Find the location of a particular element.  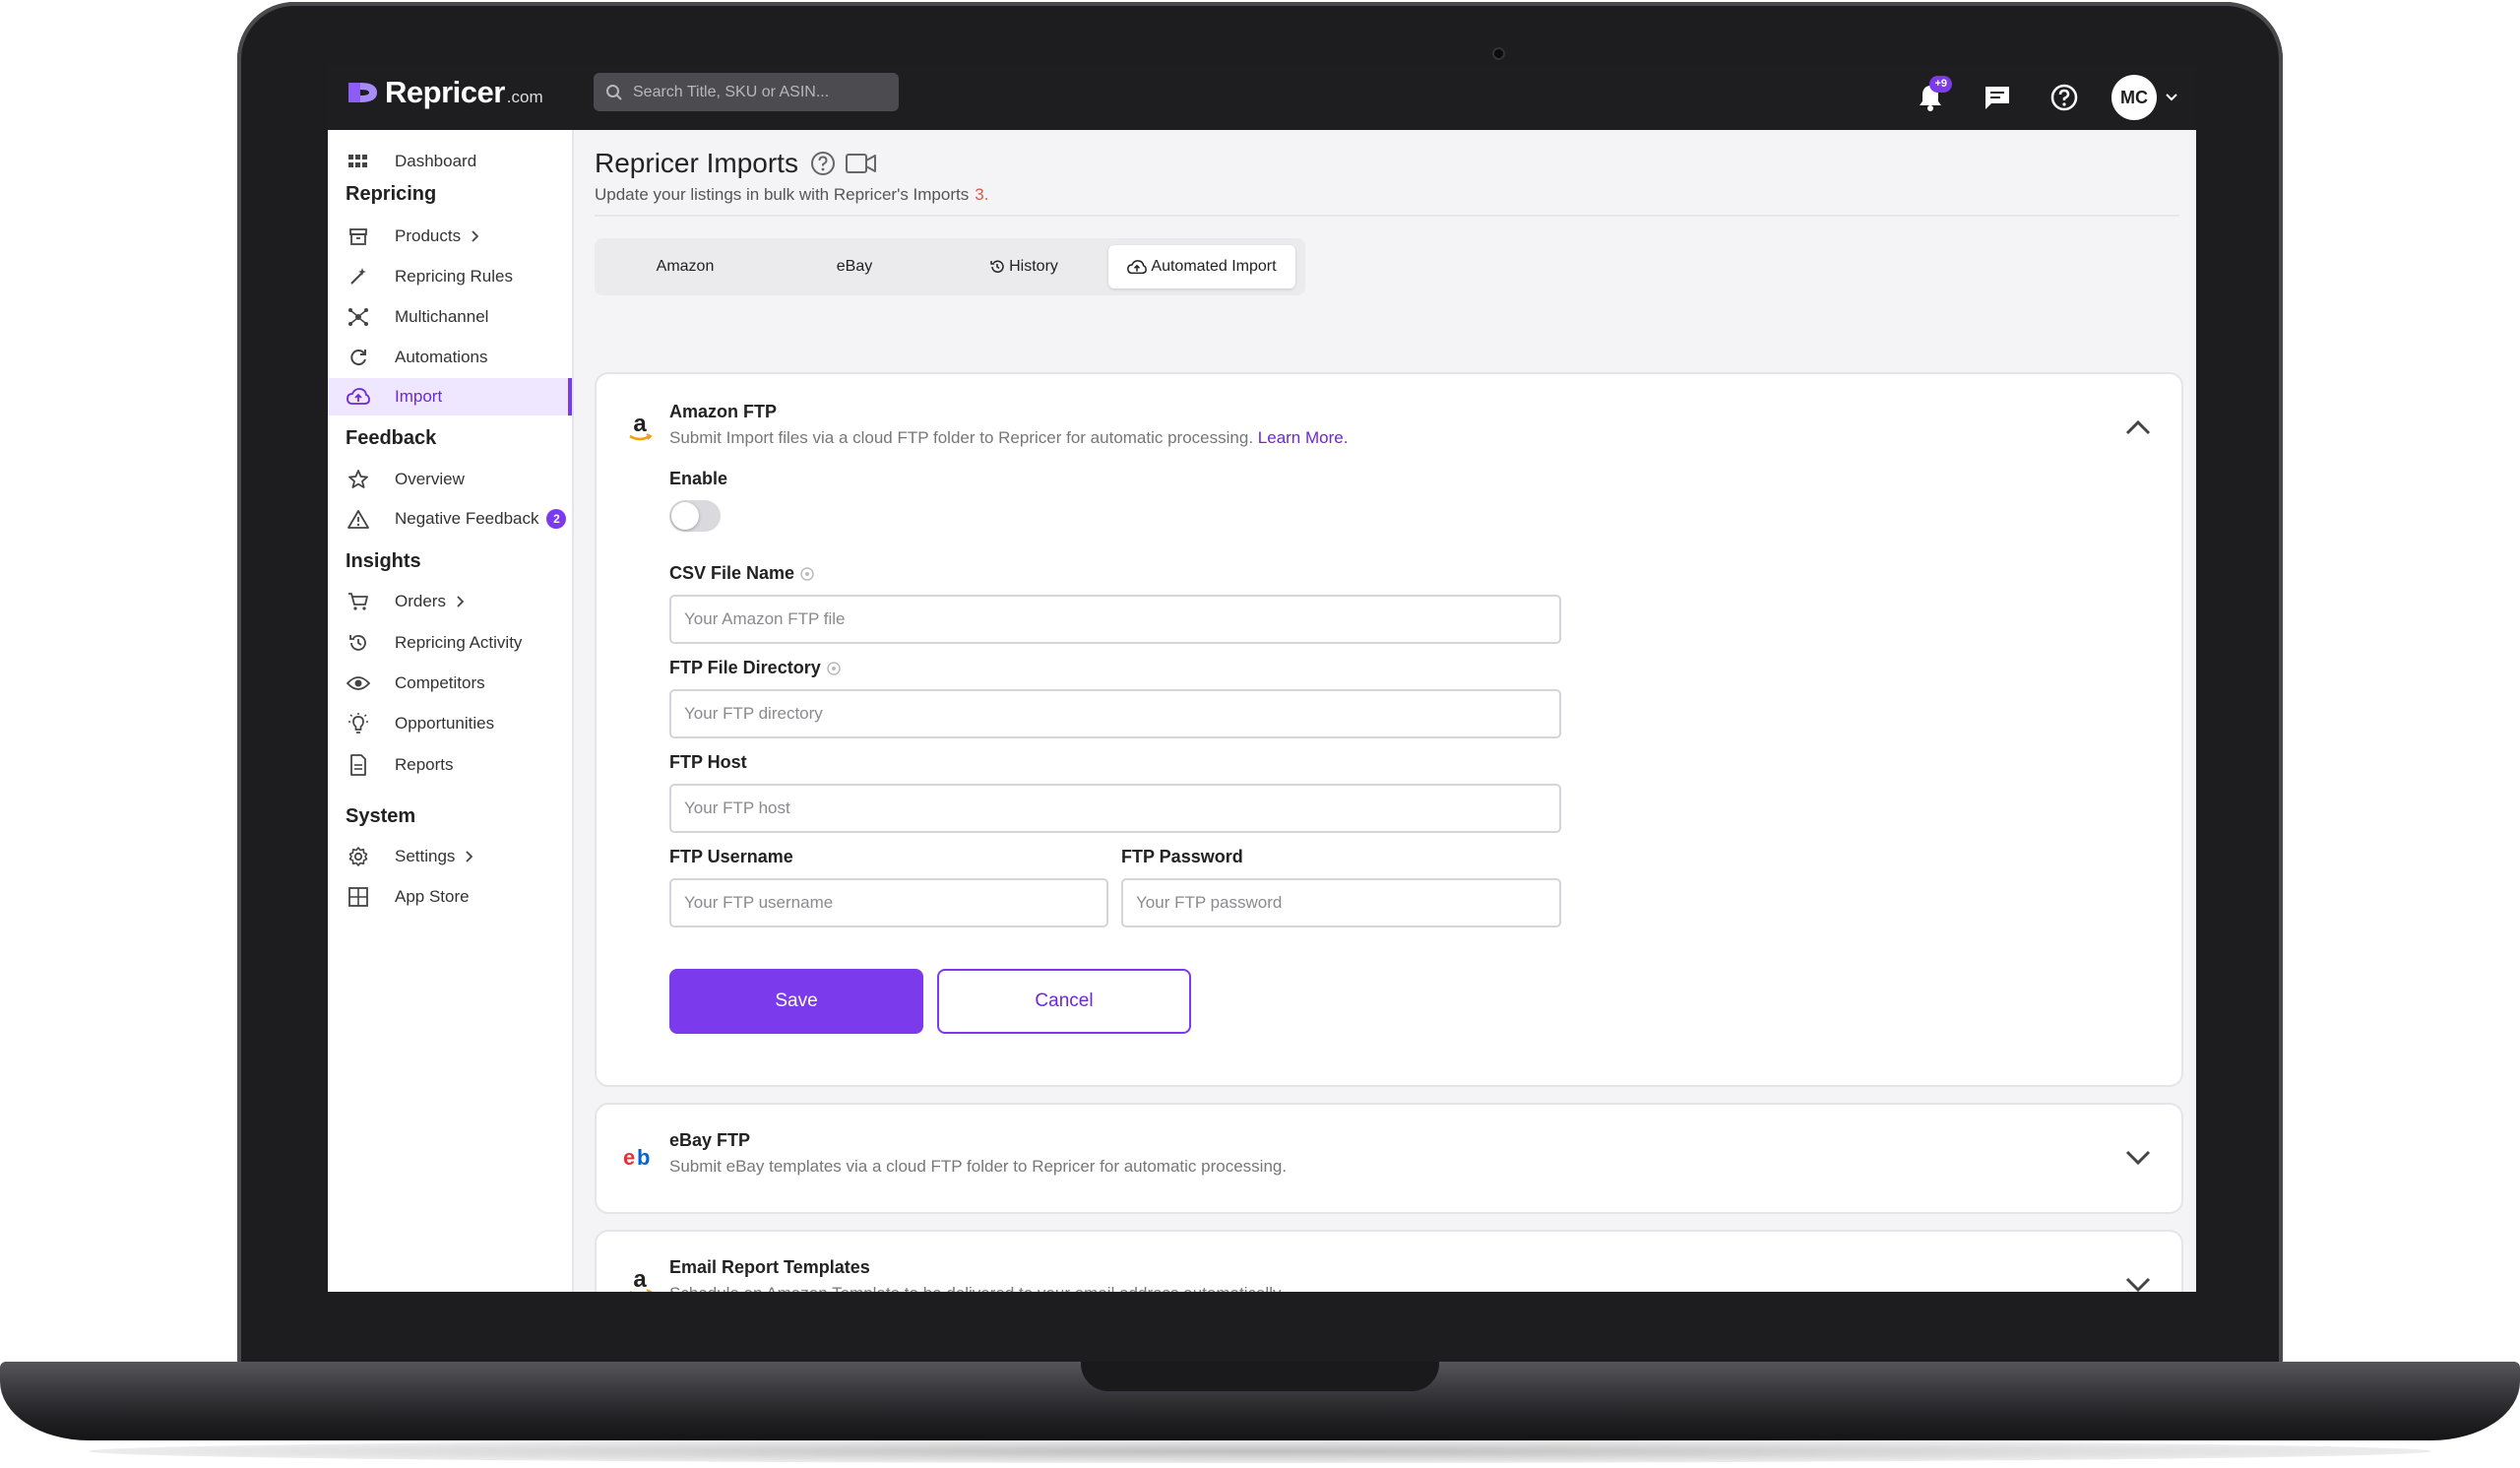

grid-icon is located at coordinates (358, 162).